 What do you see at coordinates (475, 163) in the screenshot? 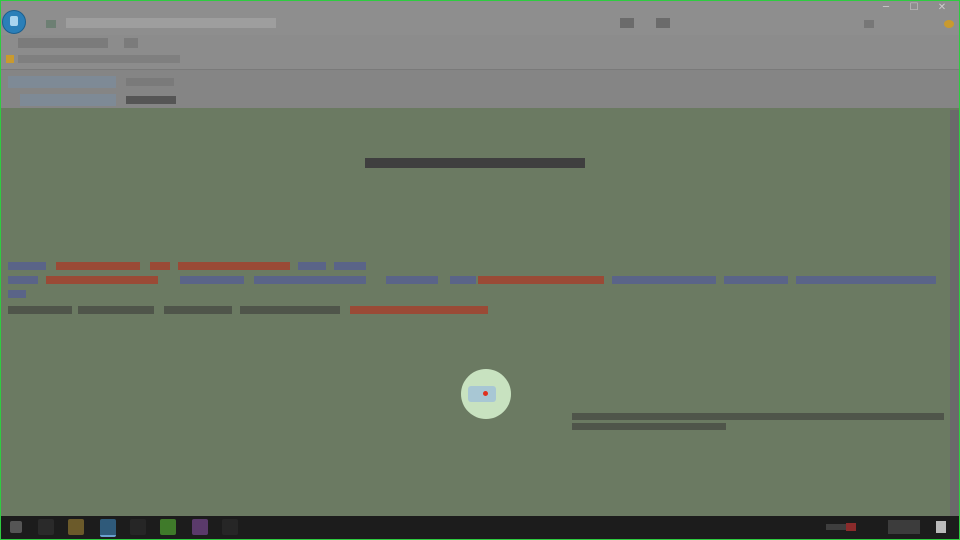
I see `page-heading` at bounding box center [475, 163].